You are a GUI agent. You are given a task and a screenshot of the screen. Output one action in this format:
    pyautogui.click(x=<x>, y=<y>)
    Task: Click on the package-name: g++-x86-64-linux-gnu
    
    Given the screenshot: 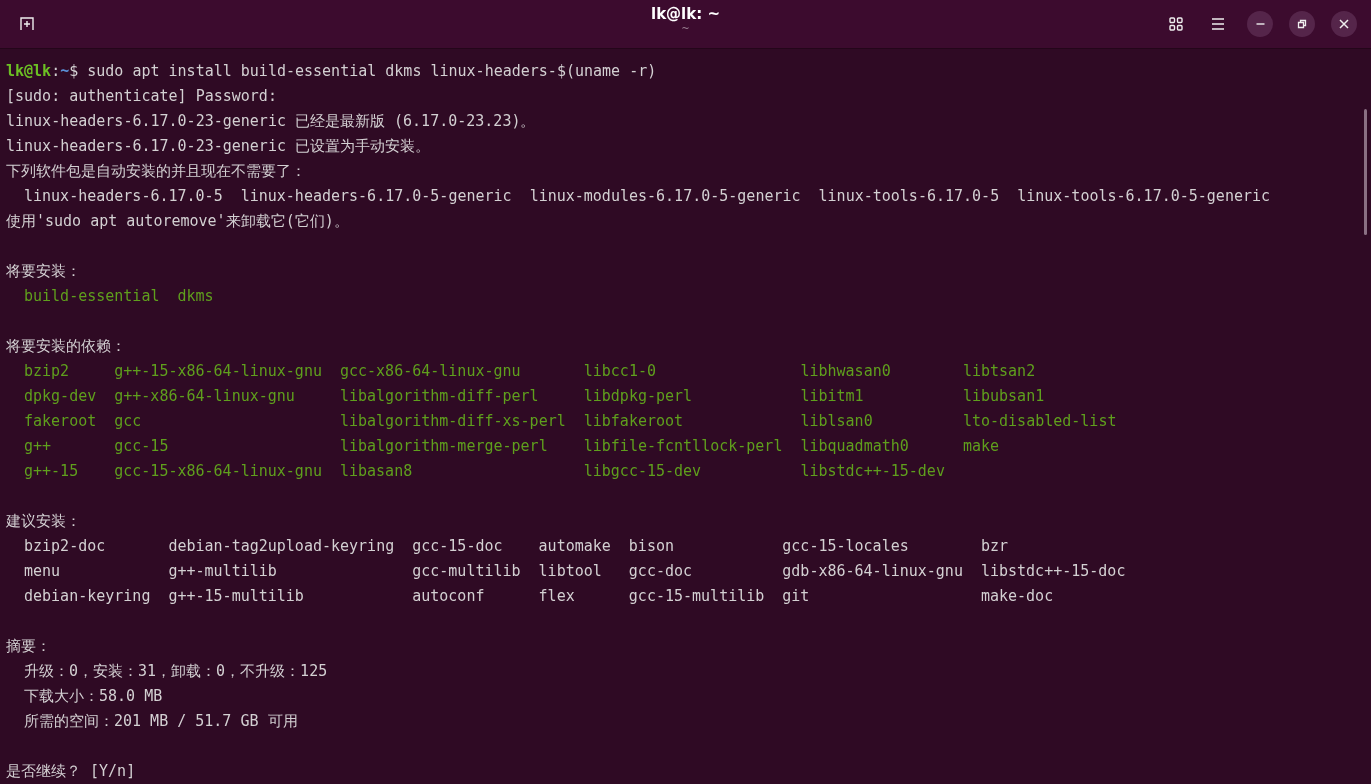 What is the action you would take?
    pyautogui.click(x=205, y=396)
    